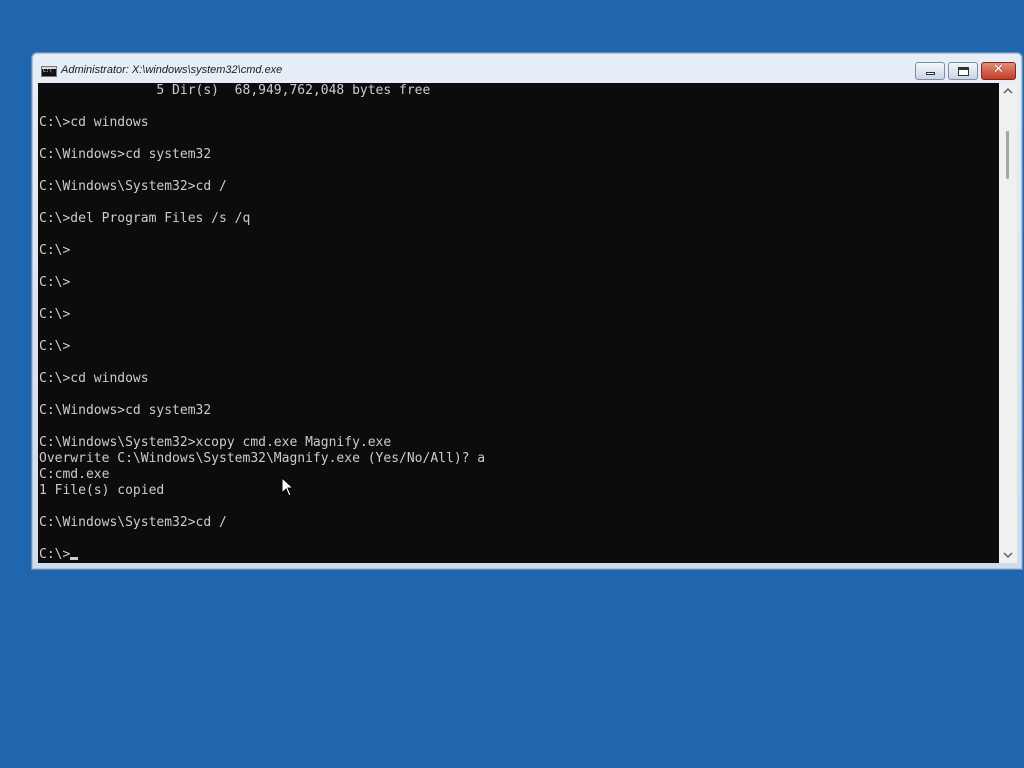  I want to click on close-icon: ✕, so click(998, 69).